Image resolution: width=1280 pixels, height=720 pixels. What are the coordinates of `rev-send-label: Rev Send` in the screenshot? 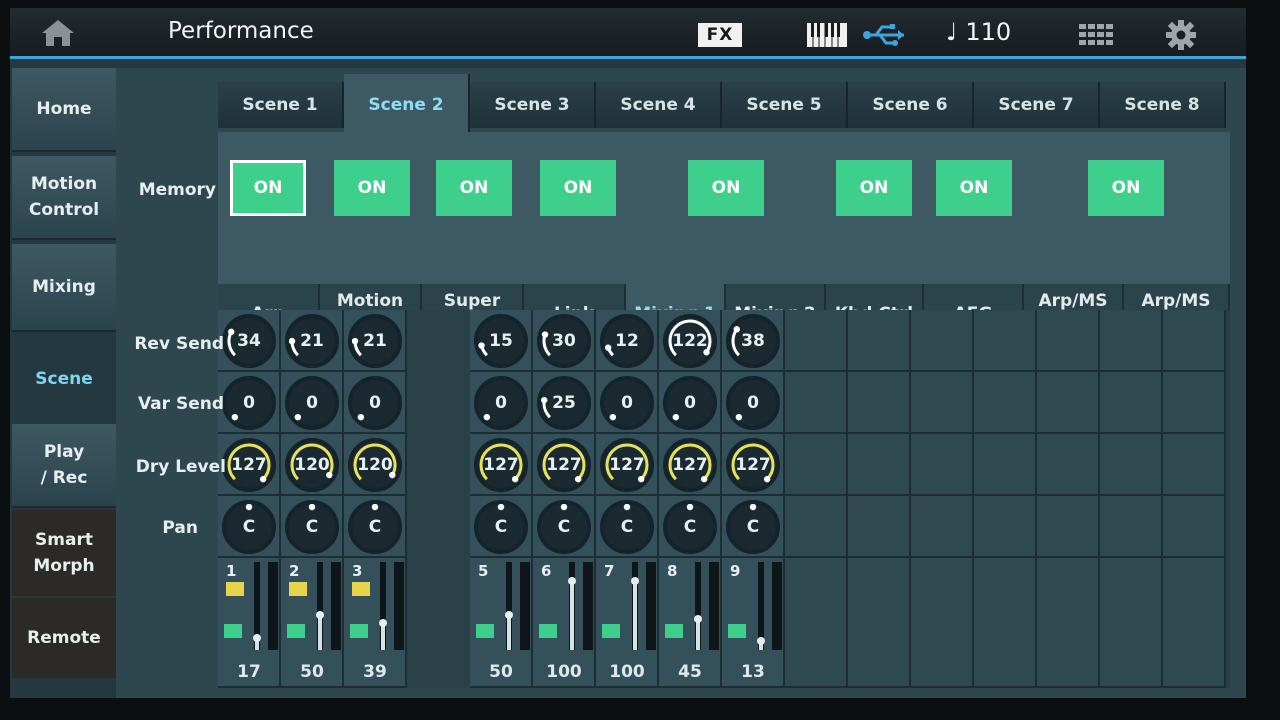 It's located at (179, 344).